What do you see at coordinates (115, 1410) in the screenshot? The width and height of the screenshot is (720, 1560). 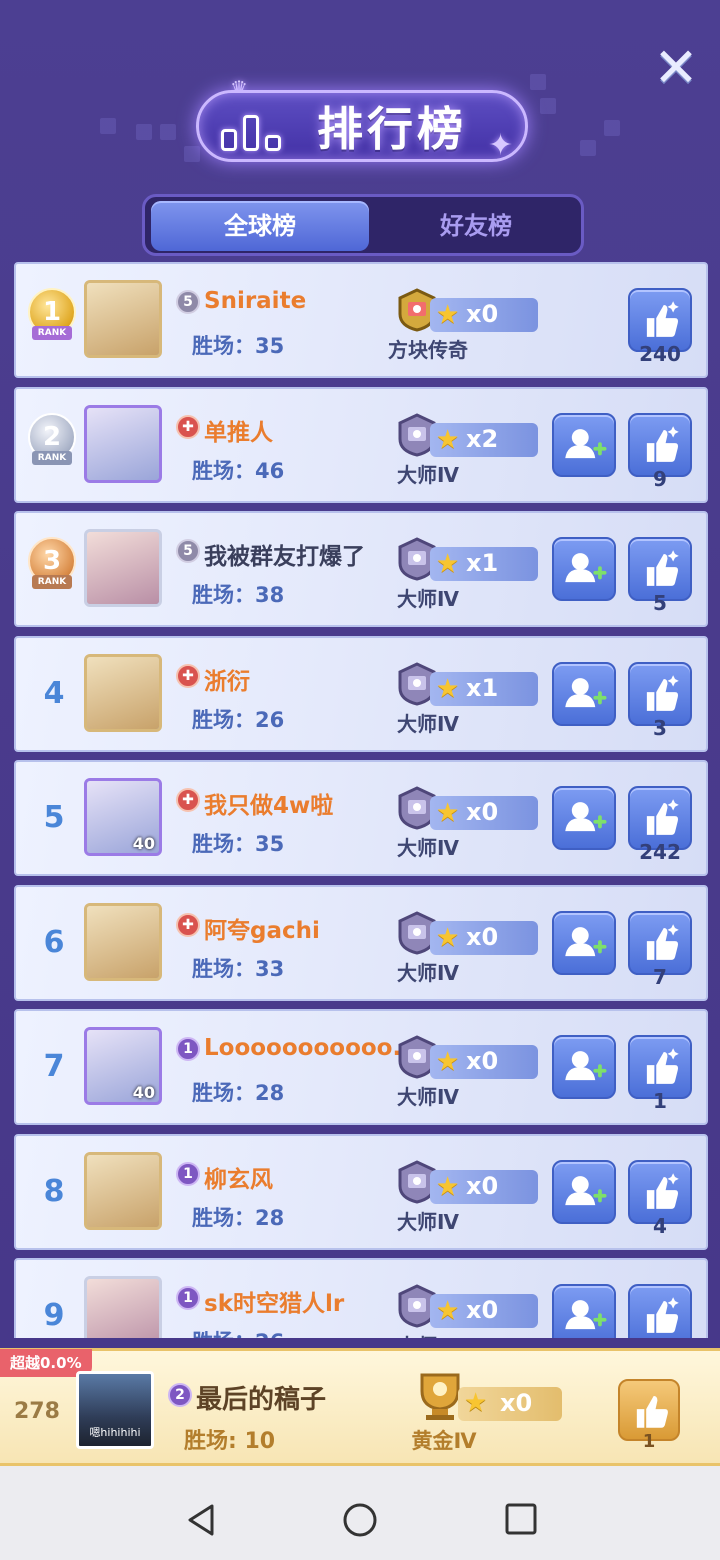 I see `my-avatar: 嗯hihihihi` at bounding box center [115, 1410].